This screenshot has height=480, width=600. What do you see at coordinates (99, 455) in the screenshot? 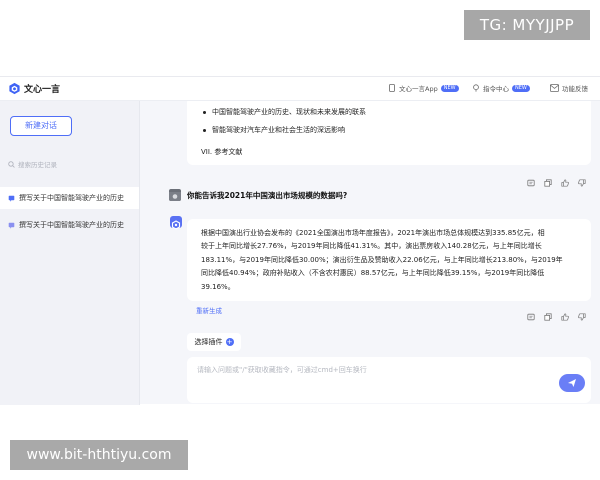
I see `watermark-url: www.bit-hthtiyu.com` at bounding box center [99, 455].